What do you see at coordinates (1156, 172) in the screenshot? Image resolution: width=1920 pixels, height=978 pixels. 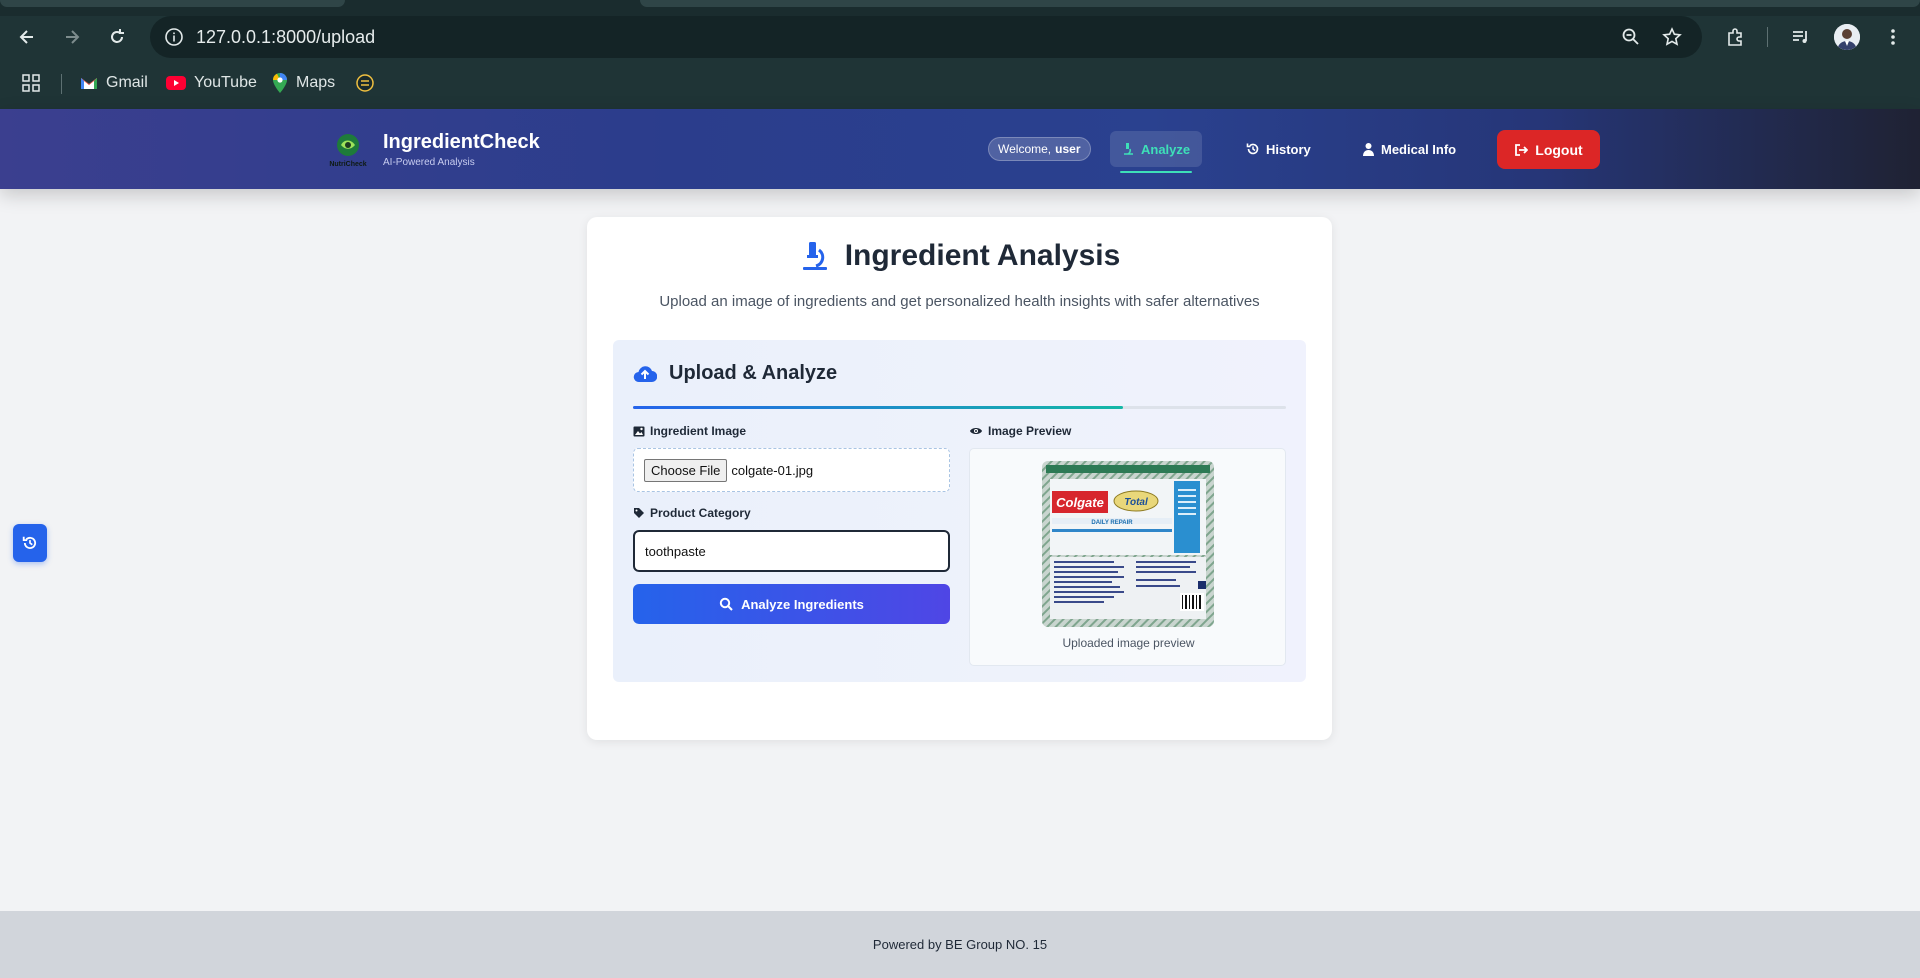 I see `active-indicator` at bounding box center [1156, 172].